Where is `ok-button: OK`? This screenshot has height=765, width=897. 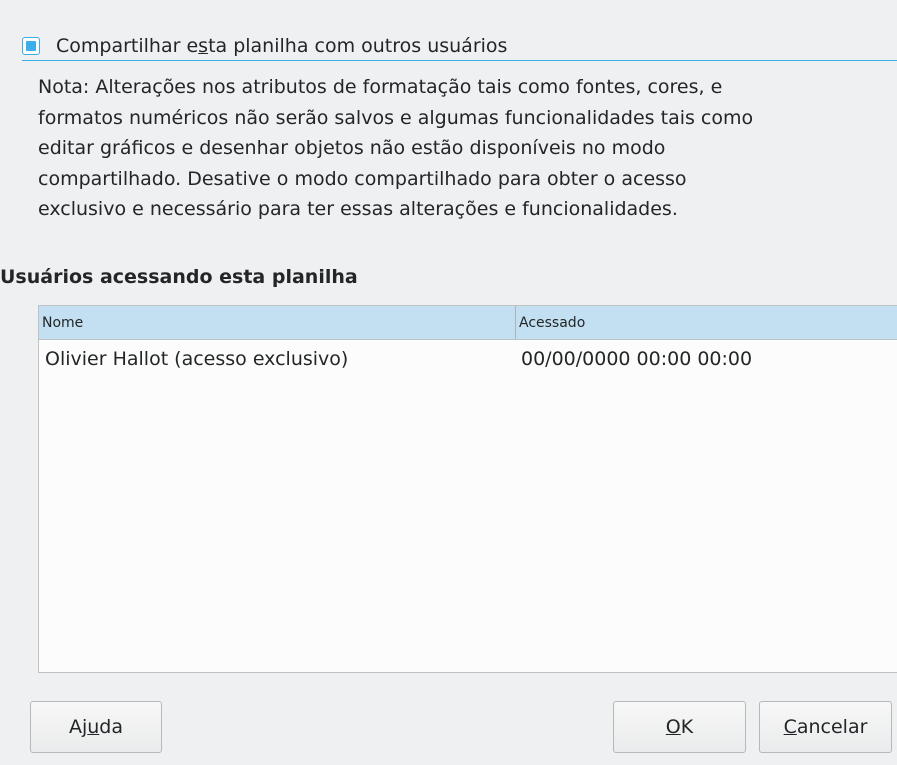 ok-button: OK is located at coordinates (679, 727).